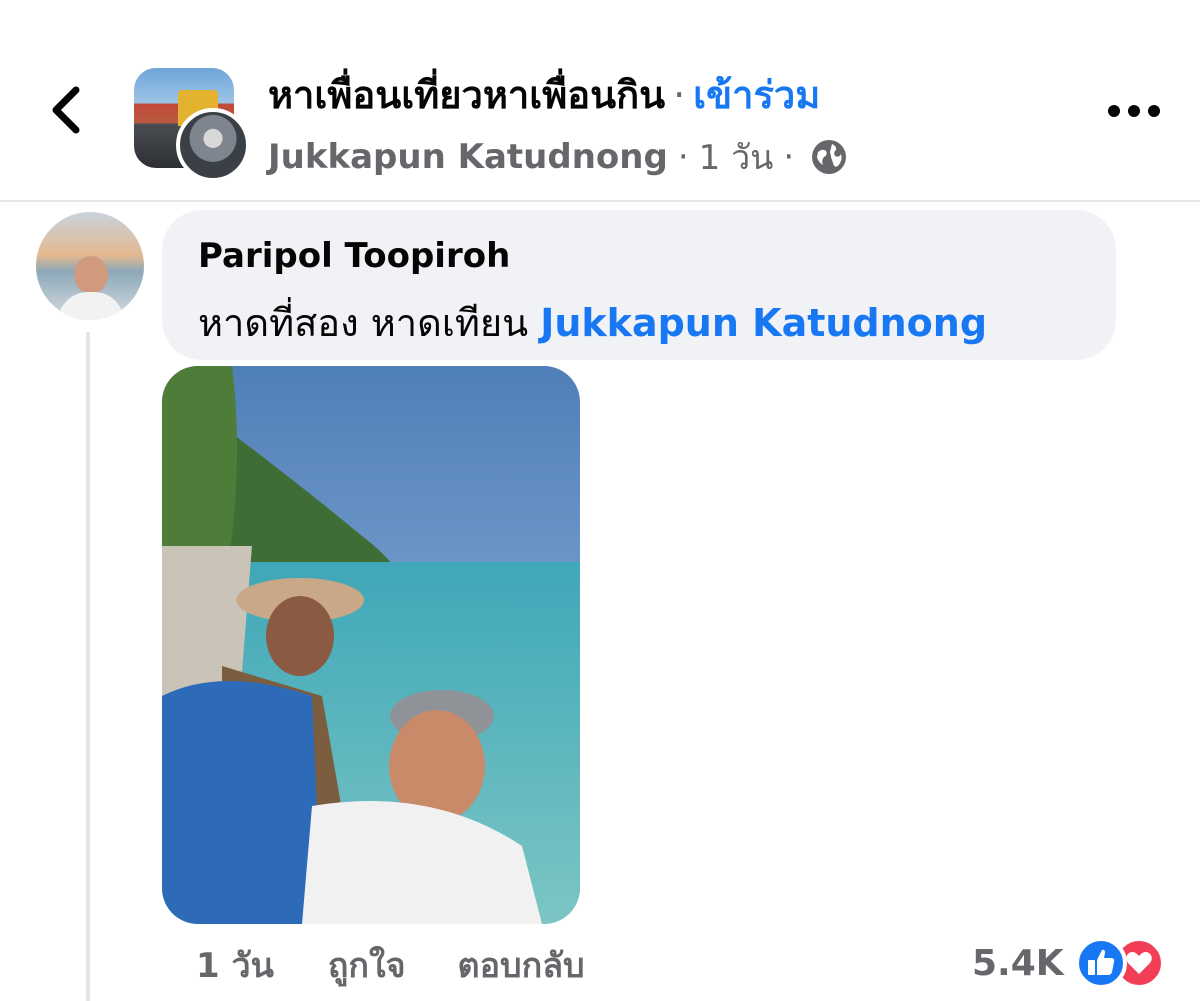 The width and height of the screenshot is (1200, 1001). Describe the element at coordinates (367, 965) in the screenshot. I see `like-button: ถูกใจ` at that location.